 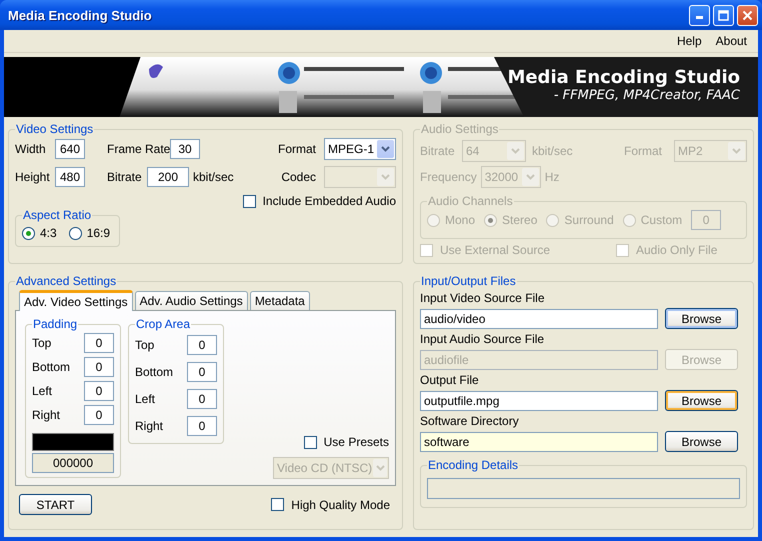 What do you see at coordinates (677, 250) in the screenshot?
I see `checkbox-label: Audio Only File` at bounding box center [677, 250].